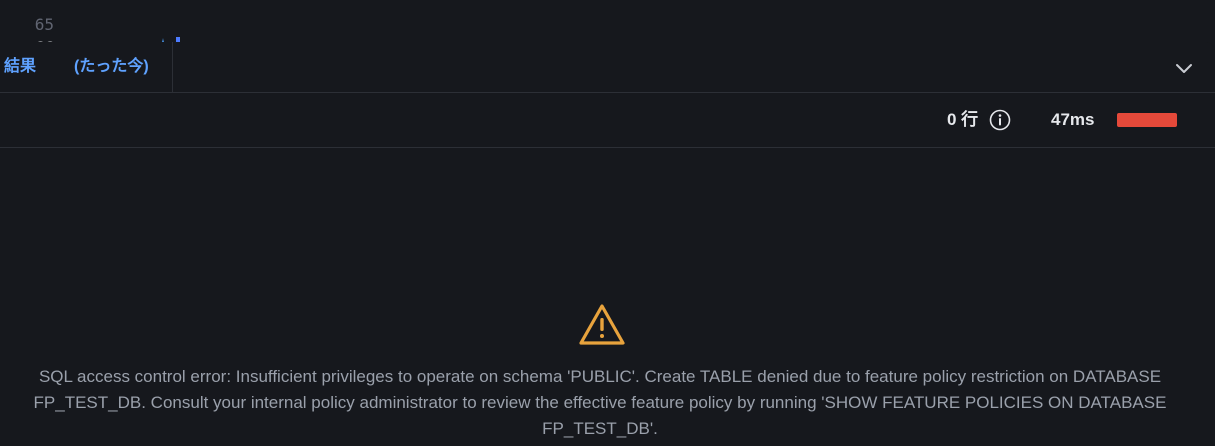 The width and height of the screenshot is (1215, 446). What do you see at coordinates (1147, 120) in the screenshot?
I see `duration-bar` at bounding box center [1147, 120].